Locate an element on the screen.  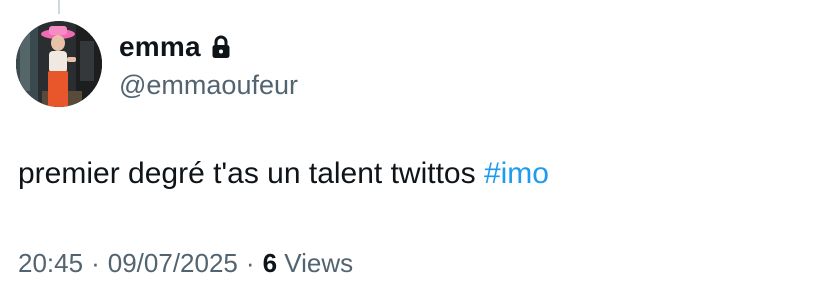
author-identity: emma @emmaoufeur is located at coordinates (208, 66).